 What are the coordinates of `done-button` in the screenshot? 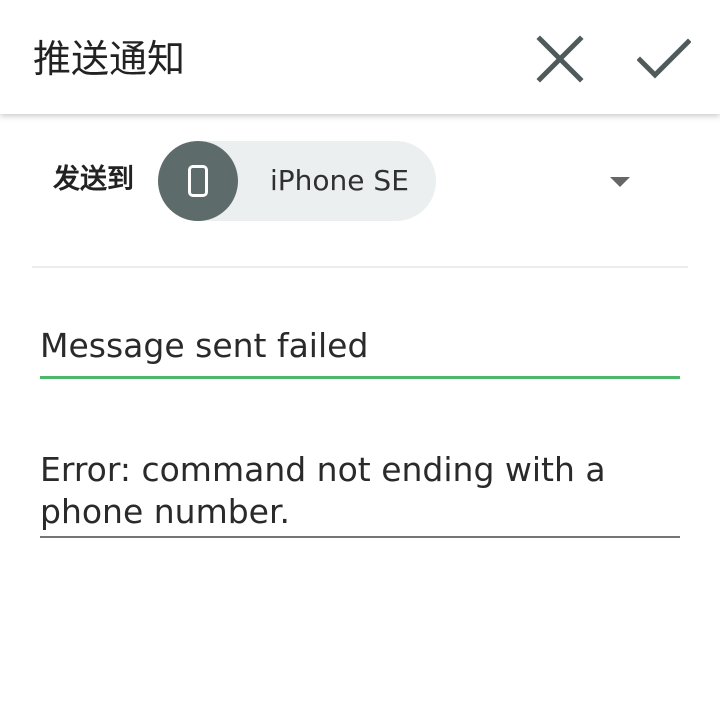 It's located at (664, 59).